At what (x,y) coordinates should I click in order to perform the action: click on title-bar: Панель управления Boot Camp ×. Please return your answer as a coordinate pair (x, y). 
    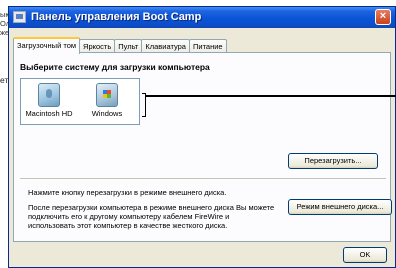
    Looking at the image, I should click on (202, 17).